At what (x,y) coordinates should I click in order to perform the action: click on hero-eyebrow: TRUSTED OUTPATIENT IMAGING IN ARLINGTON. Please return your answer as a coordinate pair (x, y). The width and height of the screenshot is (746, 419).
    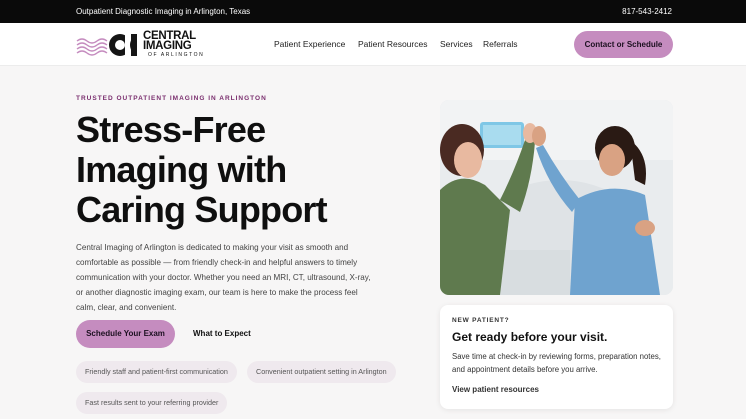
    Looking at the image, I should click on (171, 98).